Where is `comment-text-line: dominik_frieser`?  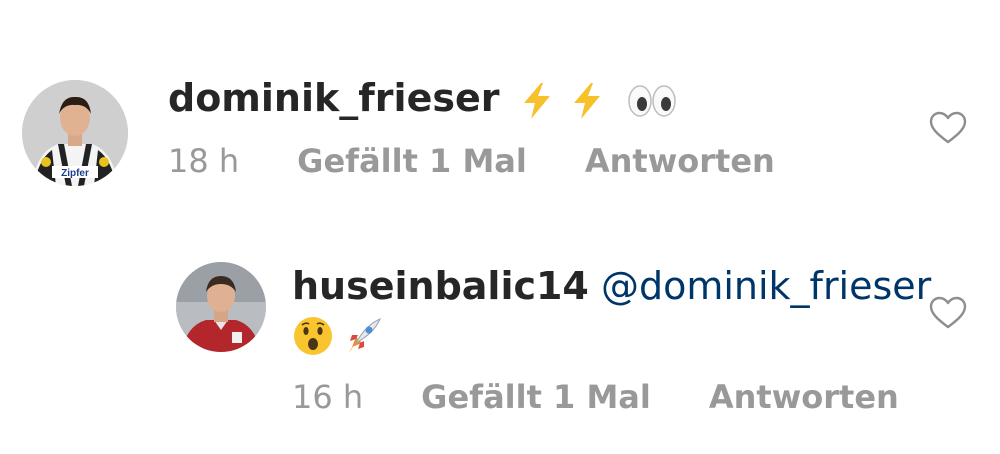
comment-text-line: dominik_frieser is located at coordinates (422, 98).